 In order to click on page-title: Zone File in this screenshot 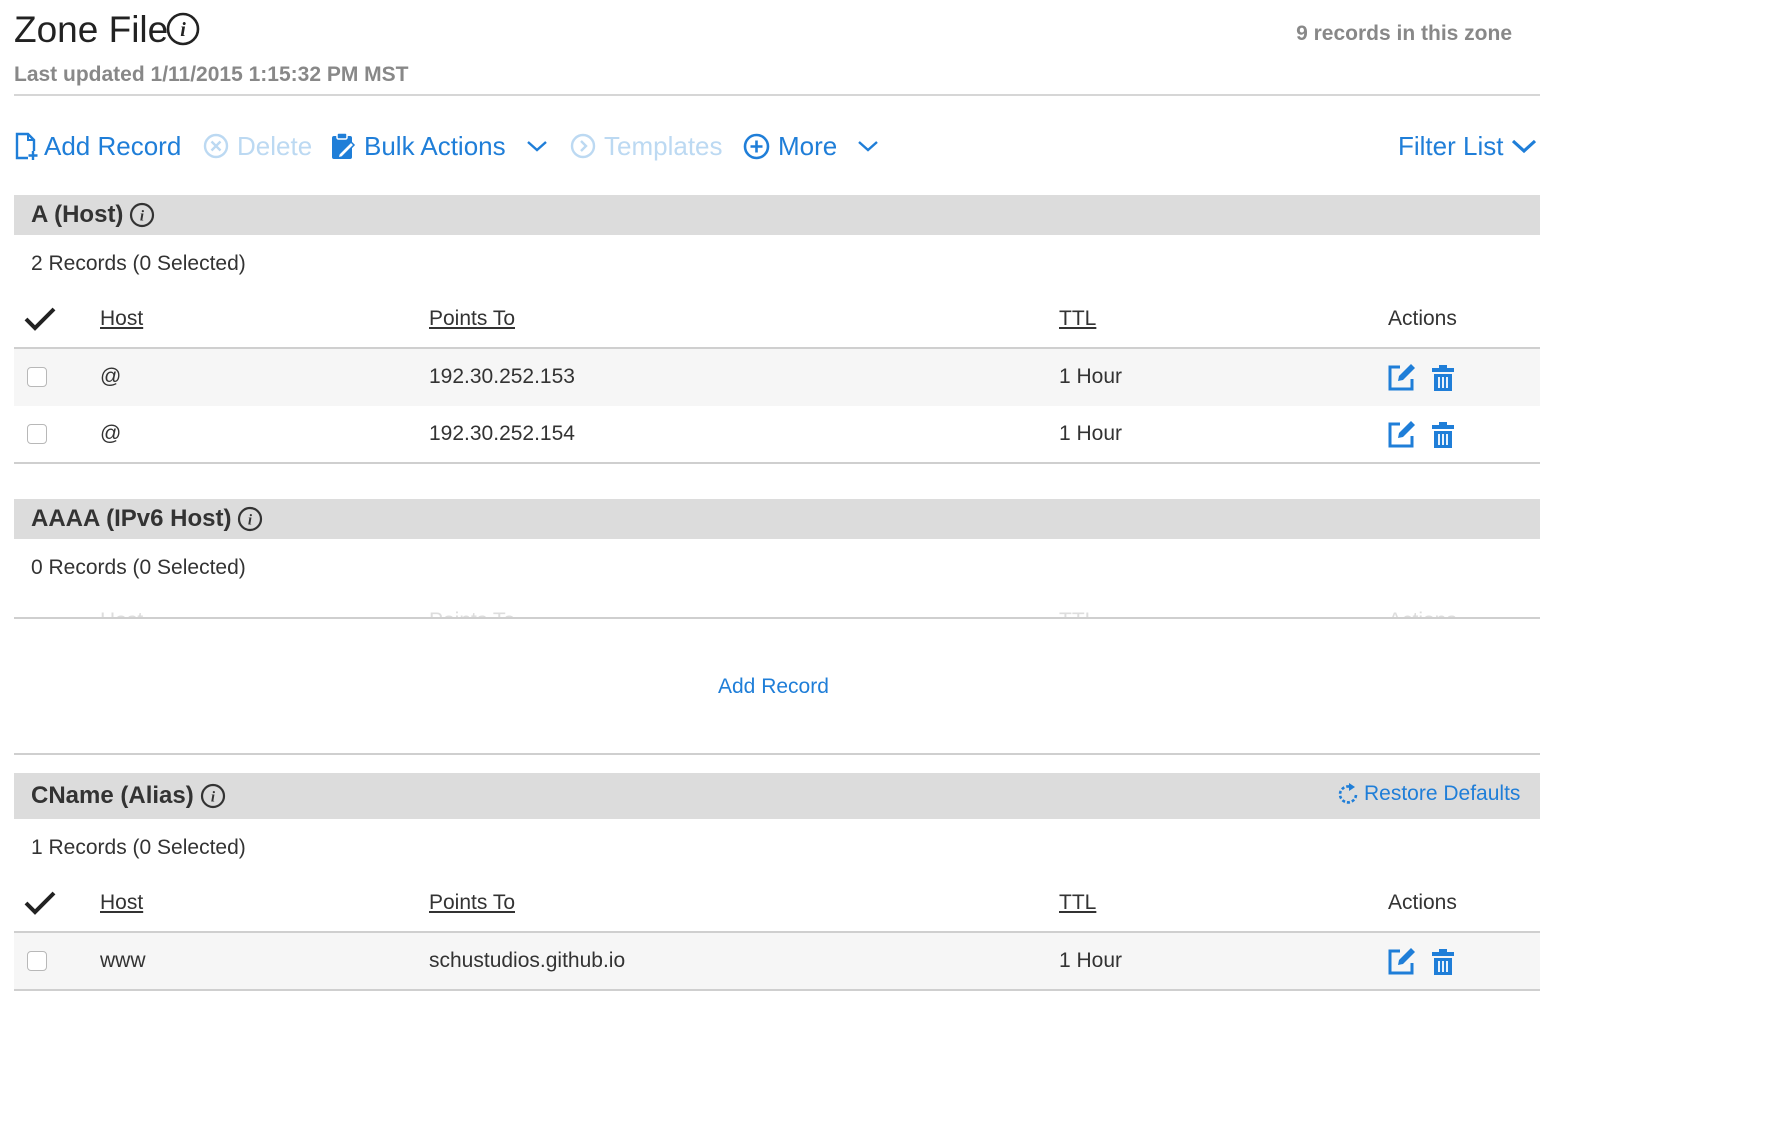, I will do `click(91, 29)`.